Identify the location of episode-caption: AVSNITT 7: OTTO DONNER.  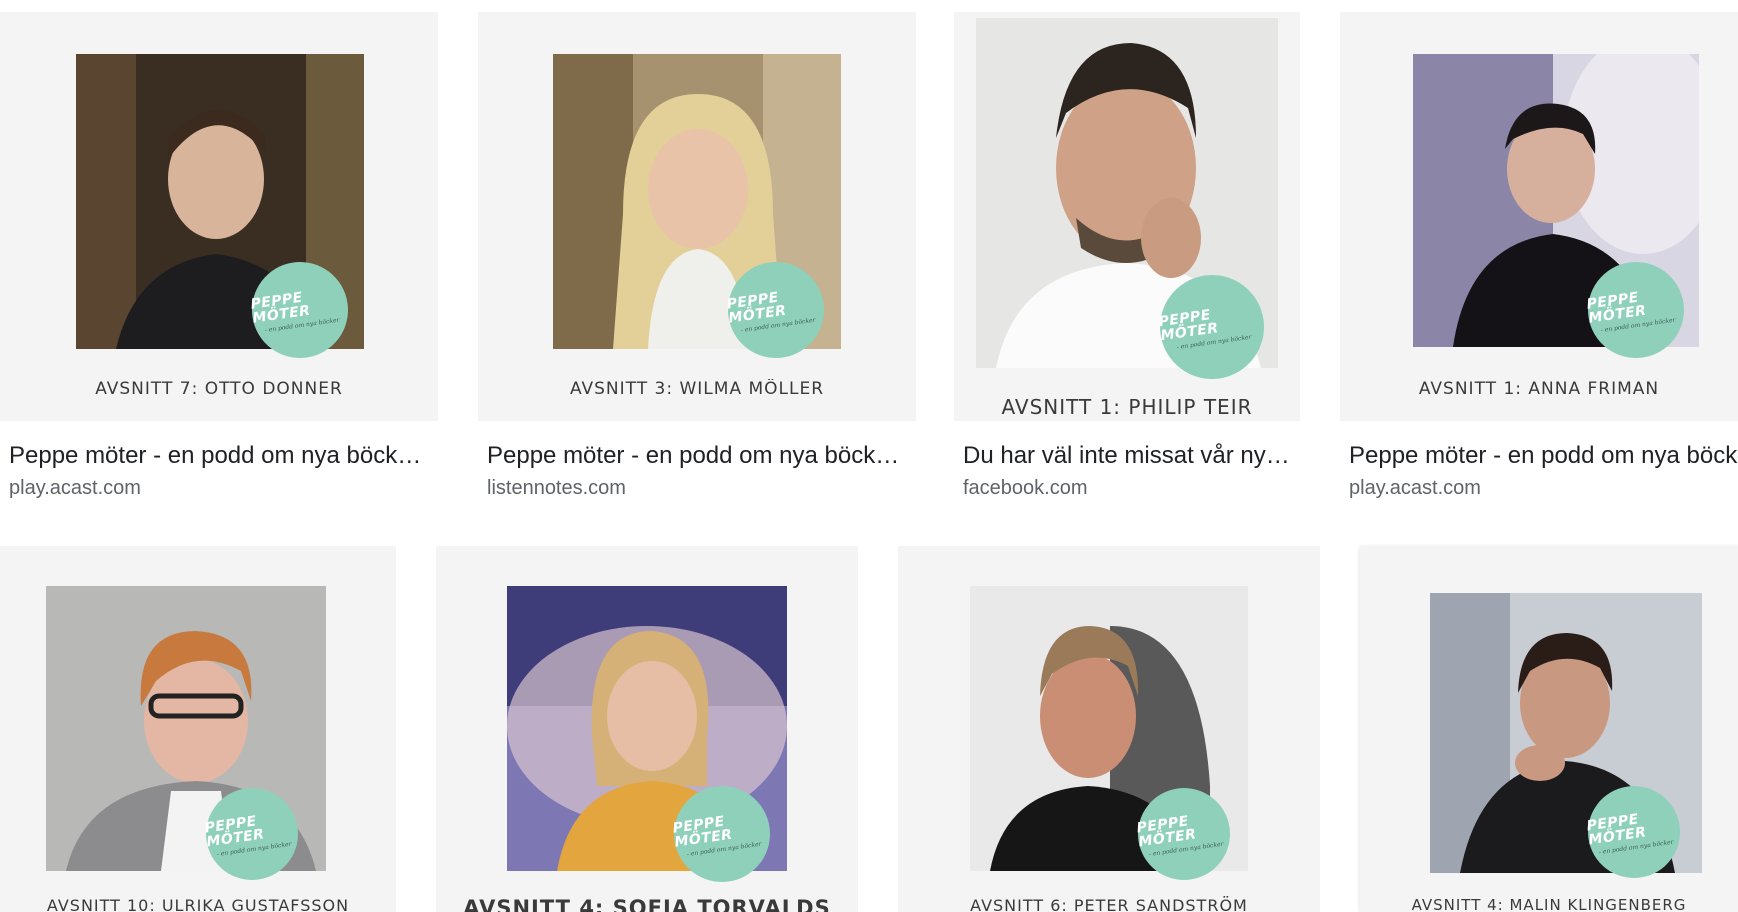
(219, 389).